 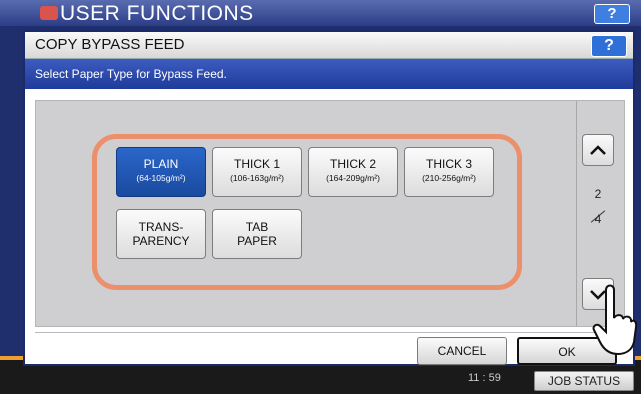 What do you see at coordinates (598, 219) in the screenshot?
I see `total-pages: 4` at bounding box center [598, 219].